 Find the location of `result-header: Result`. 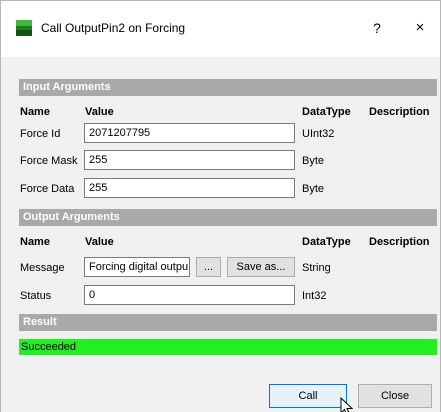

result-header: Result is located at coordinates (228, 322).